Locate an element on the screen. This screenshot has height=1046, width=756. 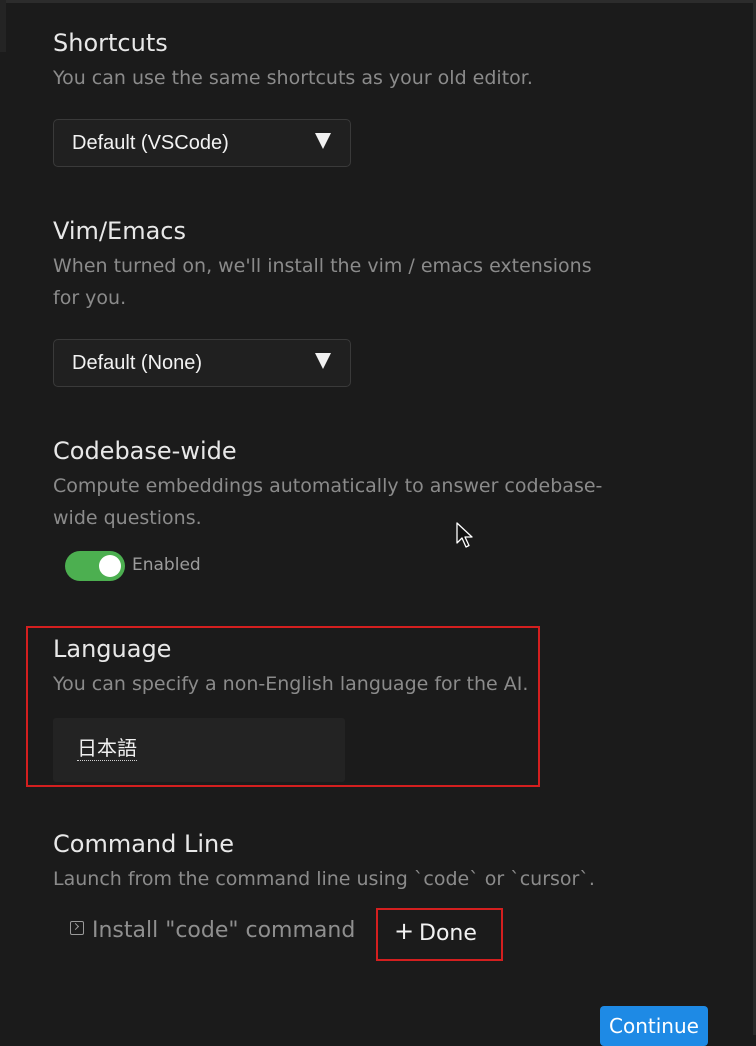
shortcuts-dropdown: Default (VSCode) is located at coordinates (202, 143).